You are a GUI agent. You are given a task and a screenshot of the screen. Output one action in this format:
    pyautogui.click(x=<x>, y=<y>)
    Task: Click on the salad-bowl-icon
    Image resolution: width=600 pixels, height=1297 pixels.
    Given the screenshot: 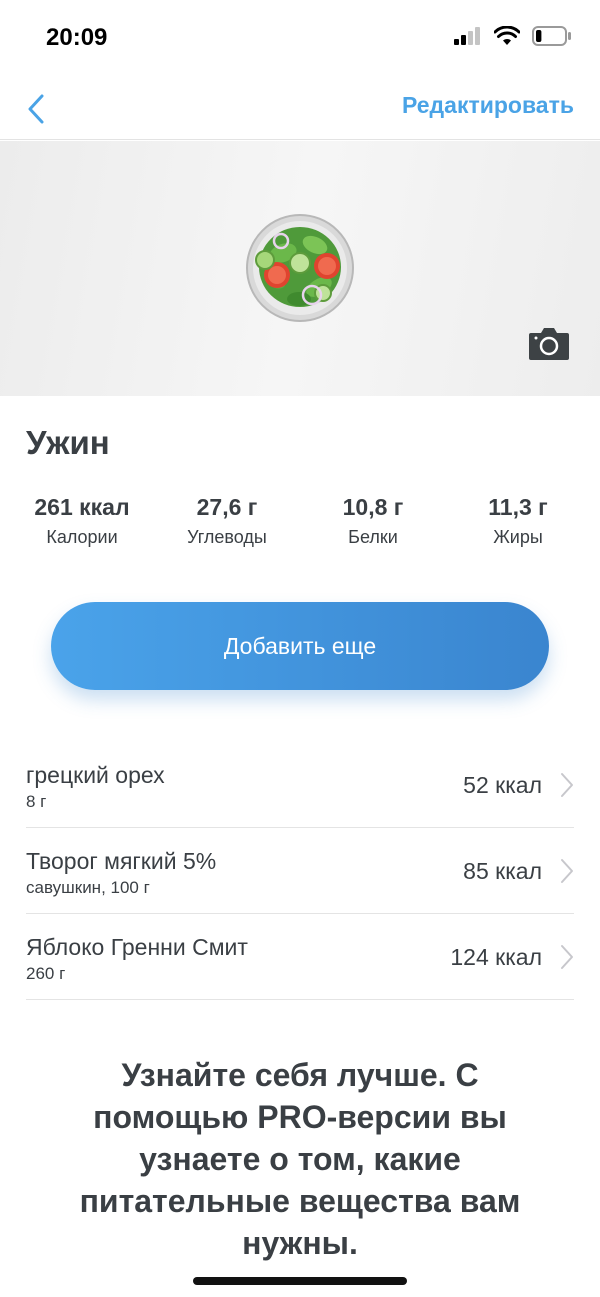 What is the action you would take?
    pyautogui.click(x=300, y=268)
    